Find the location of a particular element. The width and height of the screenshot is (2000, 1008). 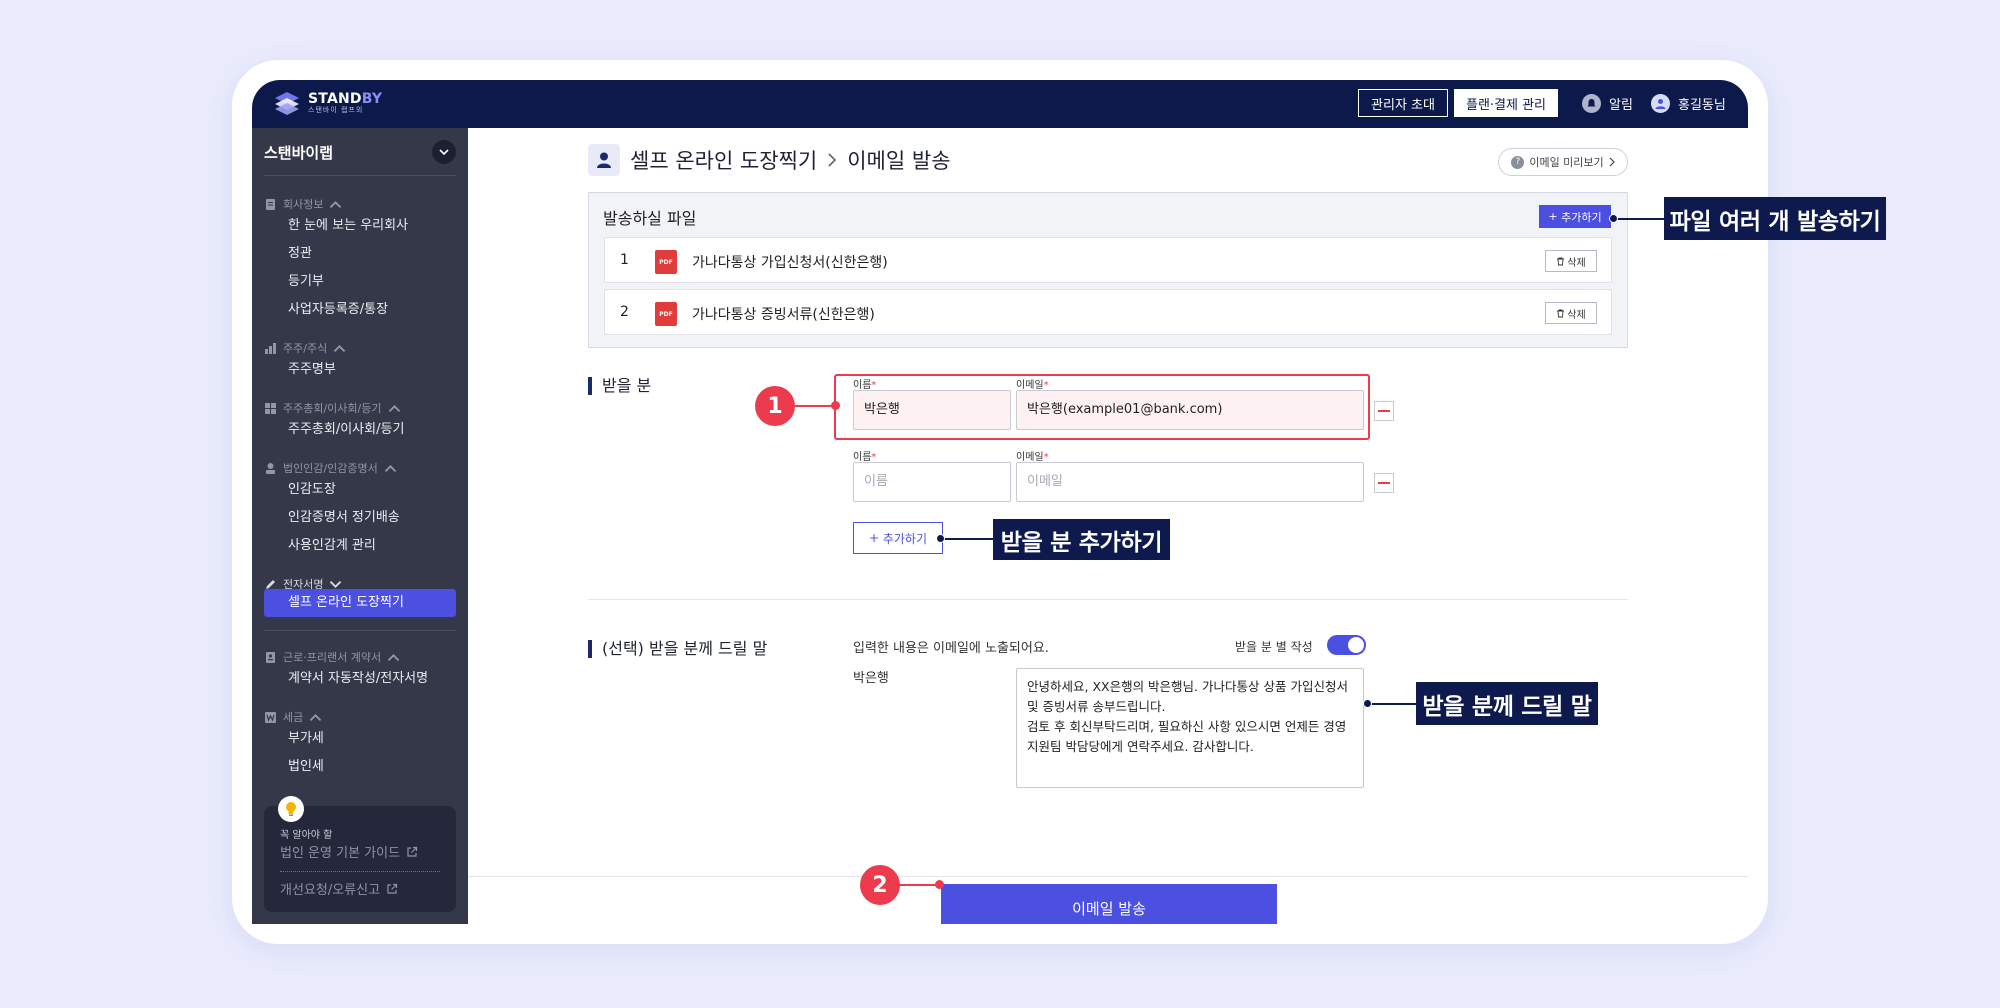

sidebar-section-company-info: 회사정보 is located at coordinates (303, 204).